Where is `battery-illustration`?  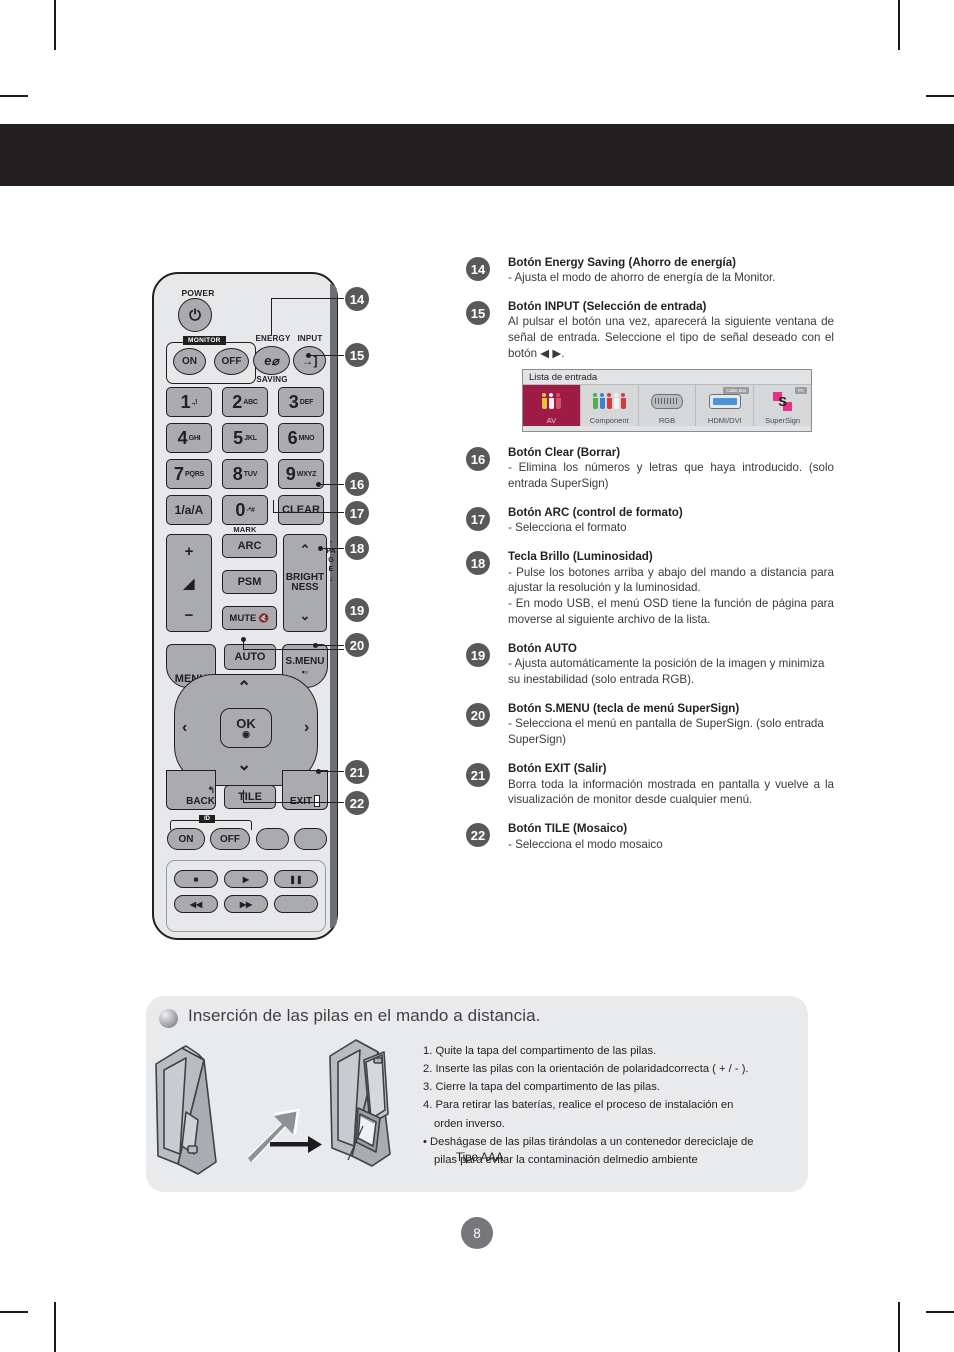
battery-illustration is located at coordinates (273, 1107).